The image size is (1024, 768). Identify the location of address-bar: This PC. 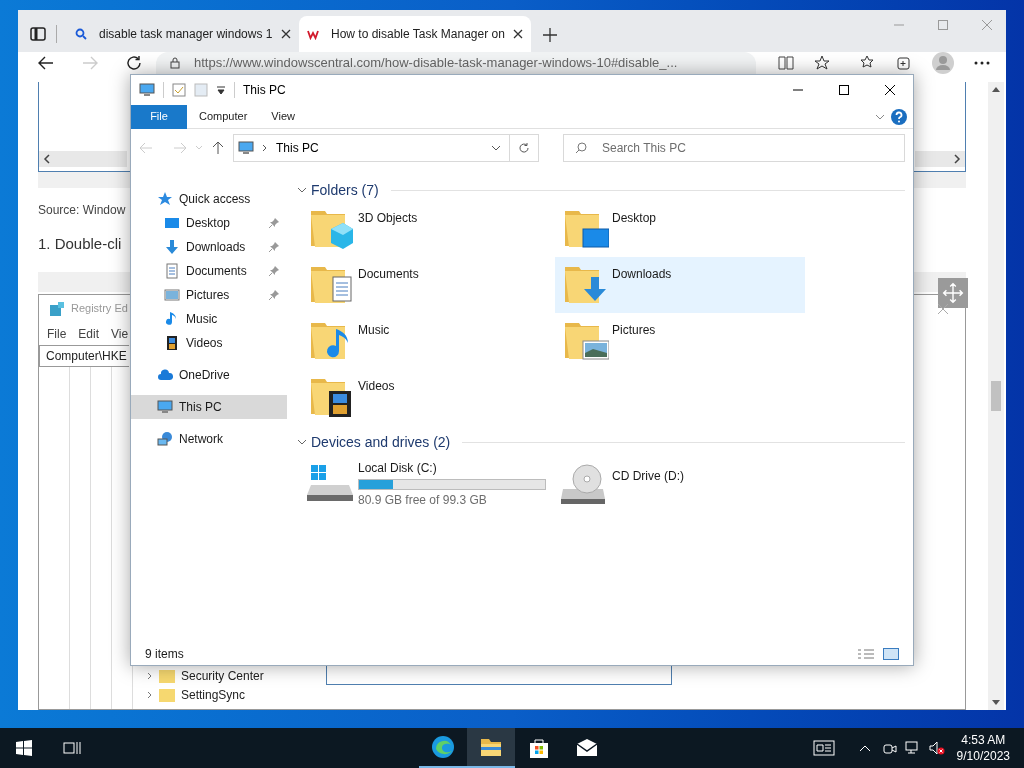
(386, 148).